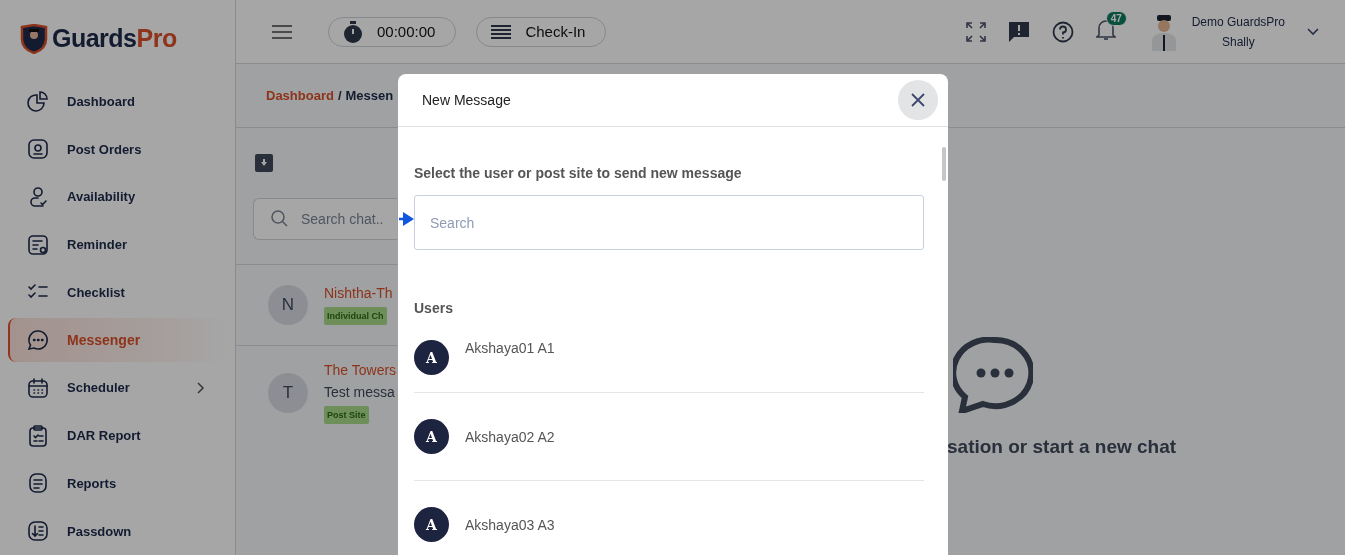  What do you see at coordinates (316, 393) in the screenshot?
I see `chat-item: T The Towers Test messa Post Site` at bounding box center [316, 393].